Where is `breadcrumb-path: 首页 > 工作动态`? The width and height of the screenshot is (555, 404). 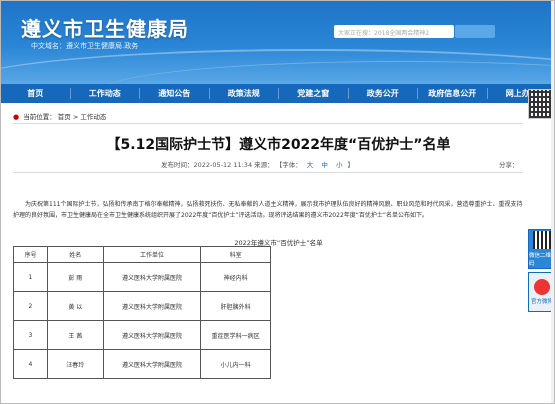
breadcrumb-path: 首页 > 工作动态 is located at coordinates (82, 117).